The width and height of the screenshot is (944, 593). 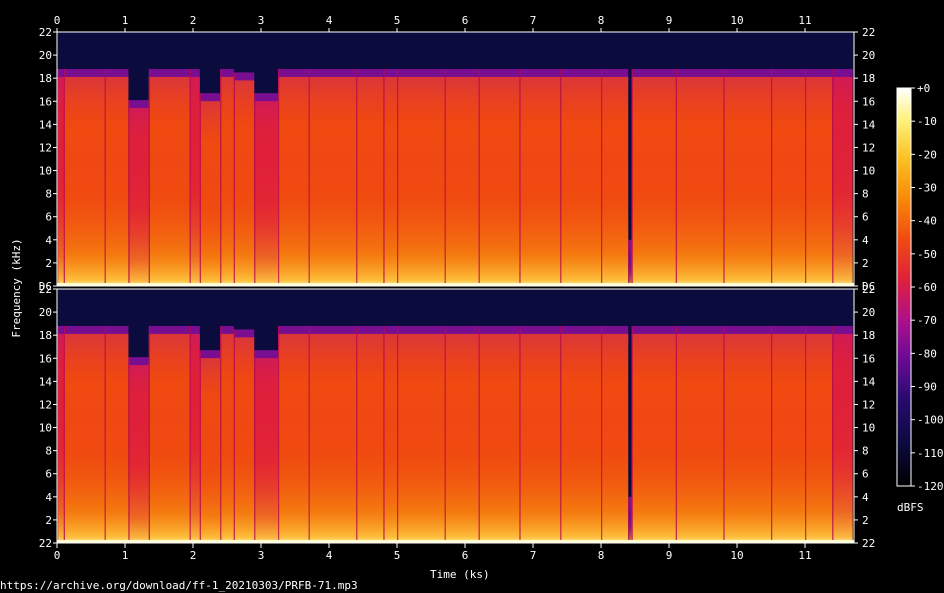 I want to click on x-axis-label: Time (ks), so click(x=460, y=574).